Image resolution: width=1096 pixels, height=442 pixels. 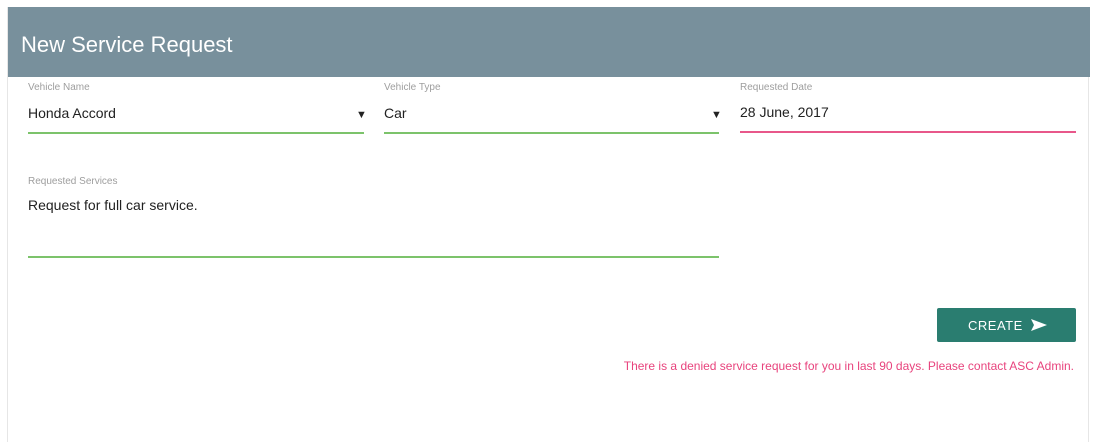 What do you see at coordinates (59, 87) in the screenshot?
I see `vehicle-name-label: Vehicle Name` at bounding box center [59, 87].